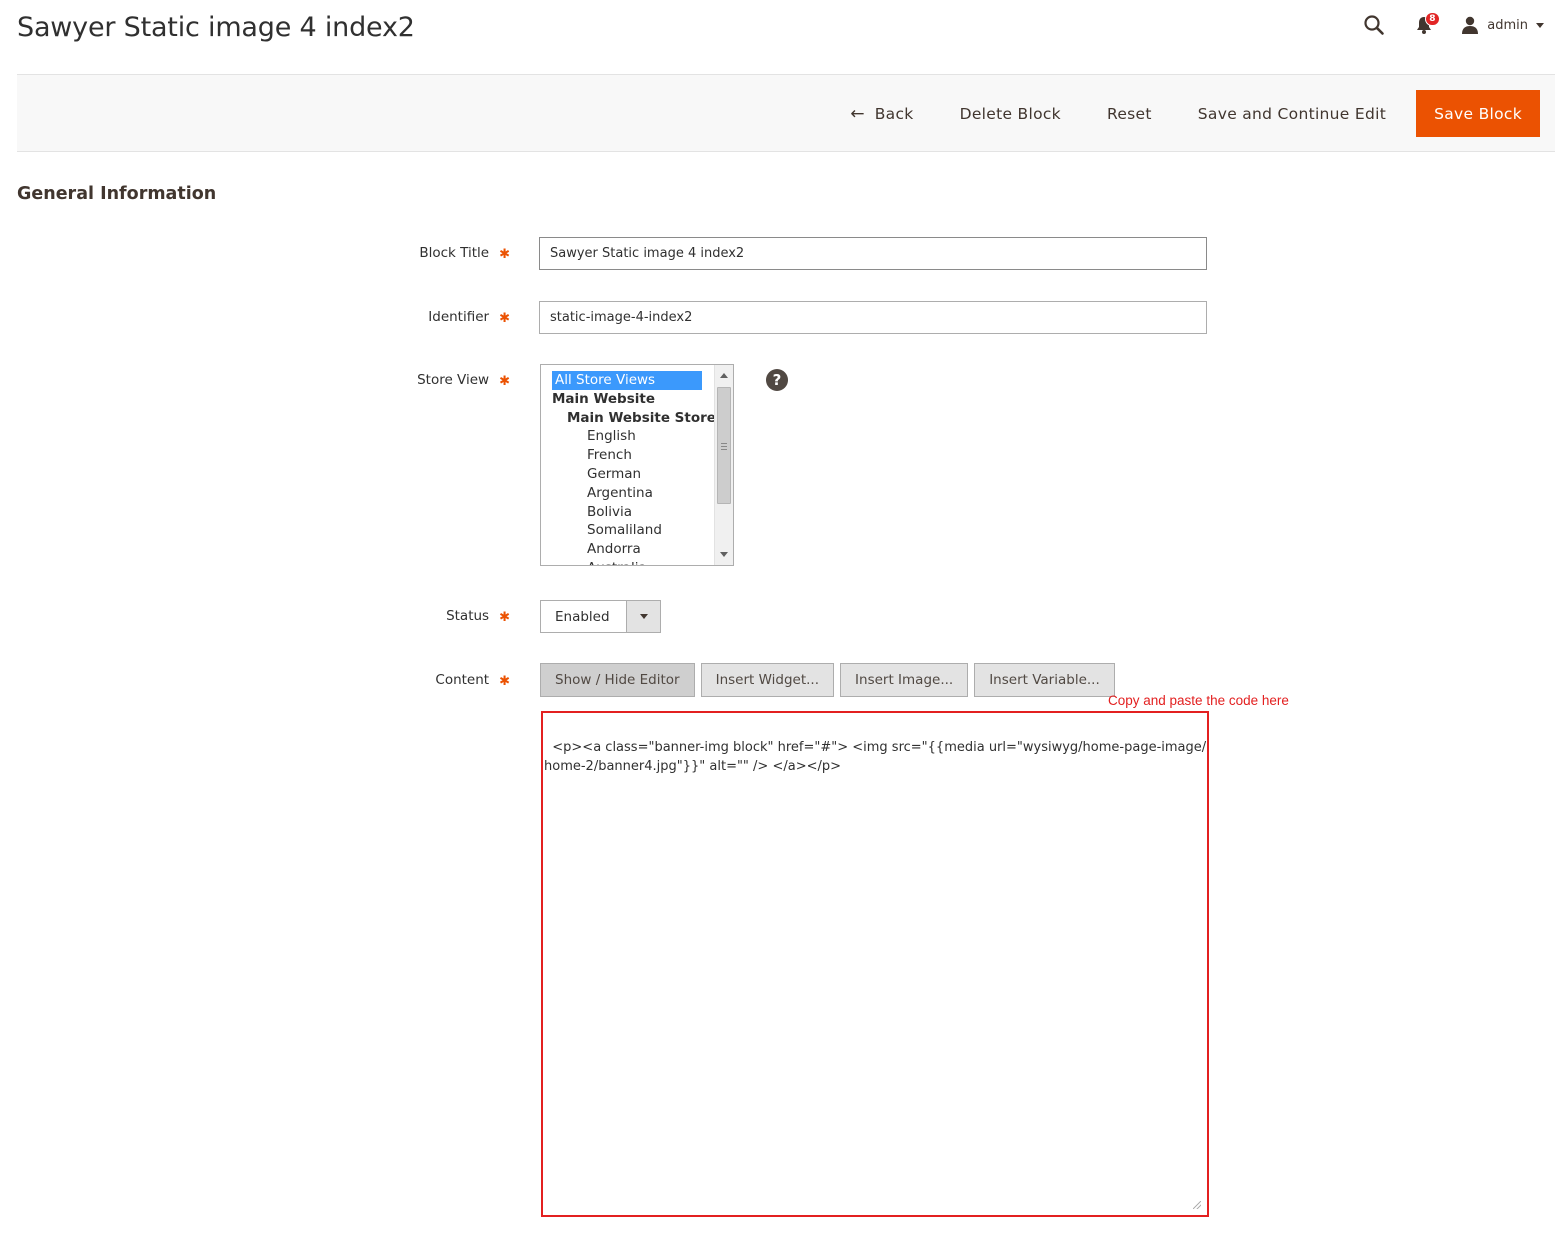  I want to click on store-view-option: Main Website, so click(628, 399).